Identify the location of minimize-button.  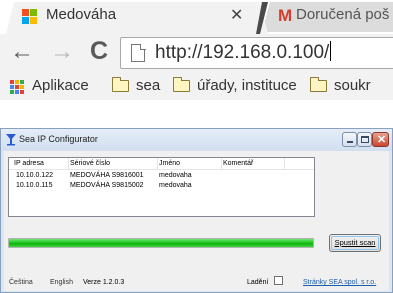
(349, 139).